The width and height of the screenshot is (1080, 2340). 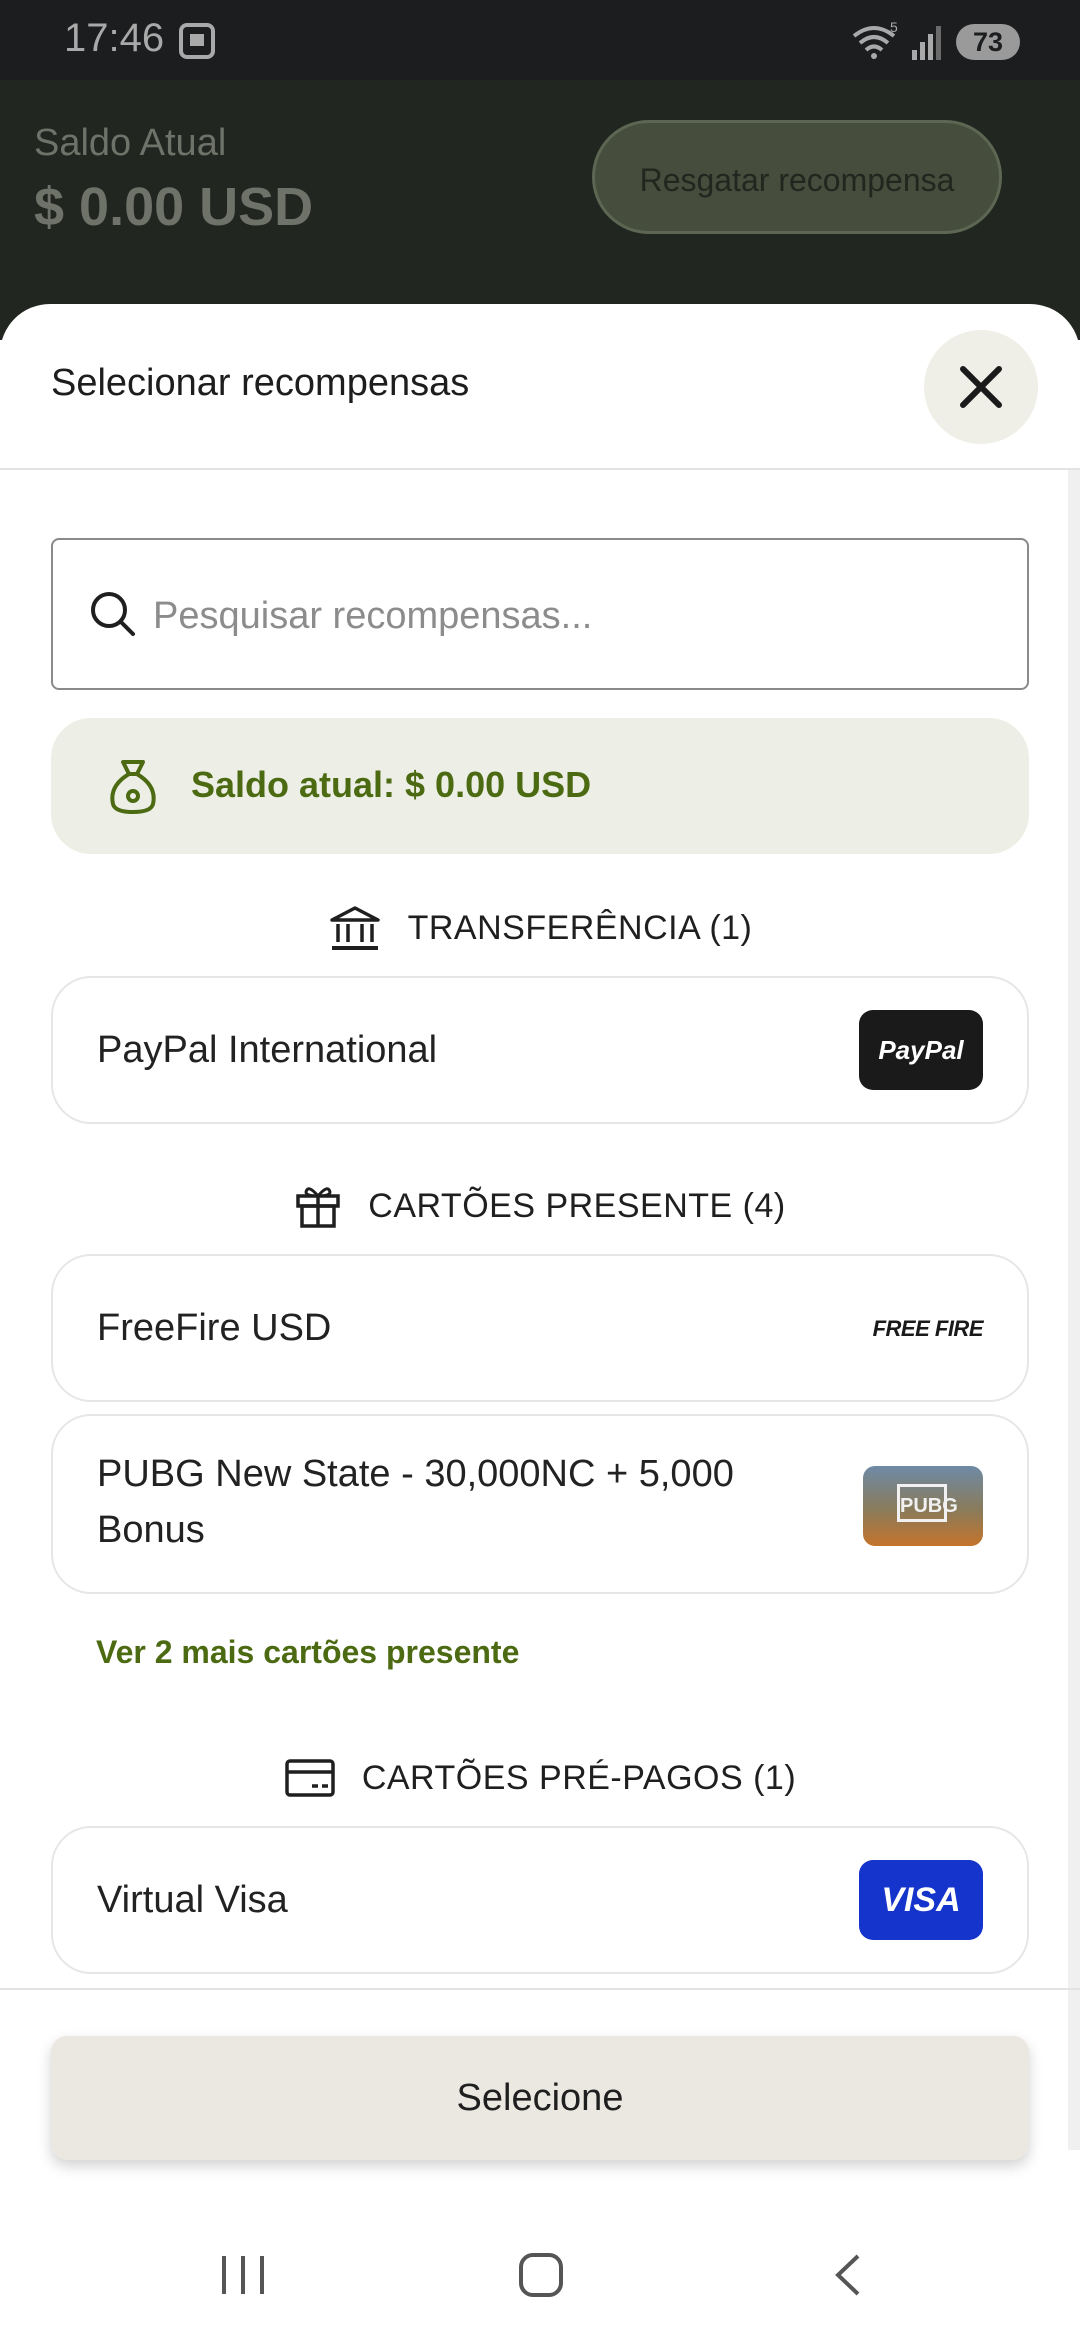 What do you see at coordinates (197, 41) in the screenshot?
I see `screenshot-icon` at bounding box center [197, 41].